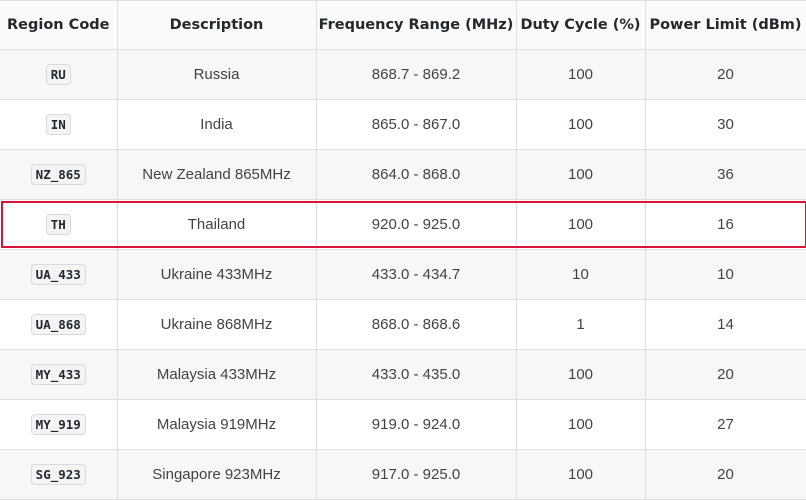 The image size is (806, 500). Describe the element at coordinates (416, 424) in the screenshot. I see `cell-frequency: 919.0 - 924.0` at that location.